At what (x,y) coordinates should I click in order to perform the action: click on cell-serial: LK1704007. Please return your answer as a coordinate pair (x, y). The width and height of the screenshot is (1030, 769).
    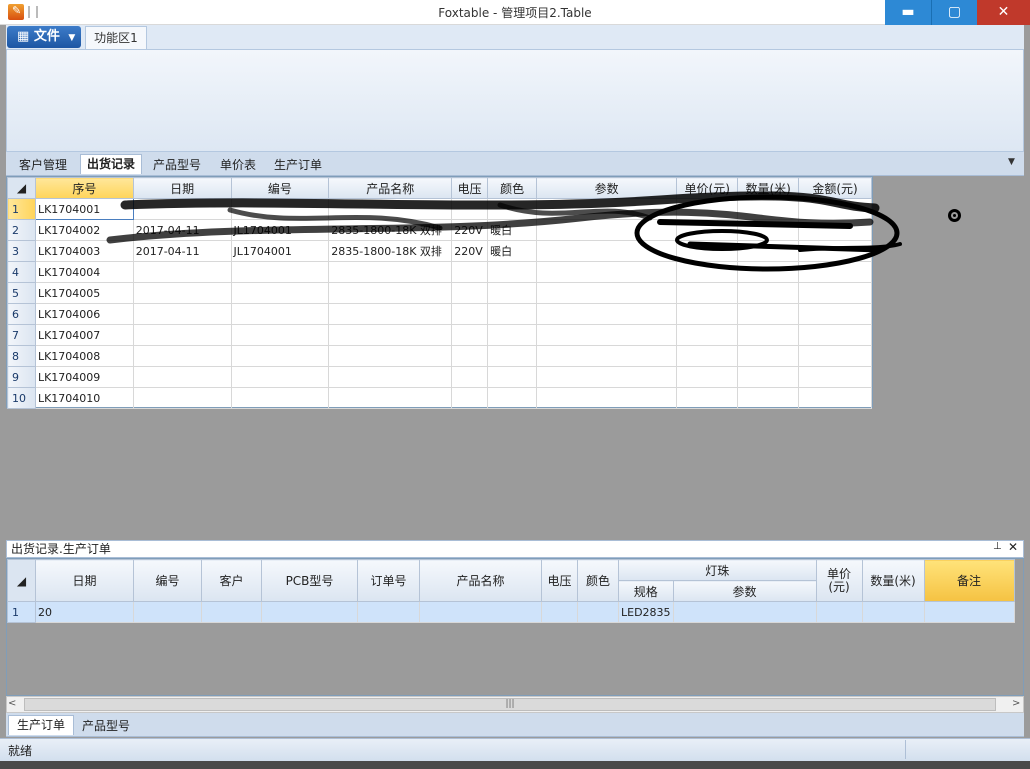
    Looking at the image, I should click on (84, 335).